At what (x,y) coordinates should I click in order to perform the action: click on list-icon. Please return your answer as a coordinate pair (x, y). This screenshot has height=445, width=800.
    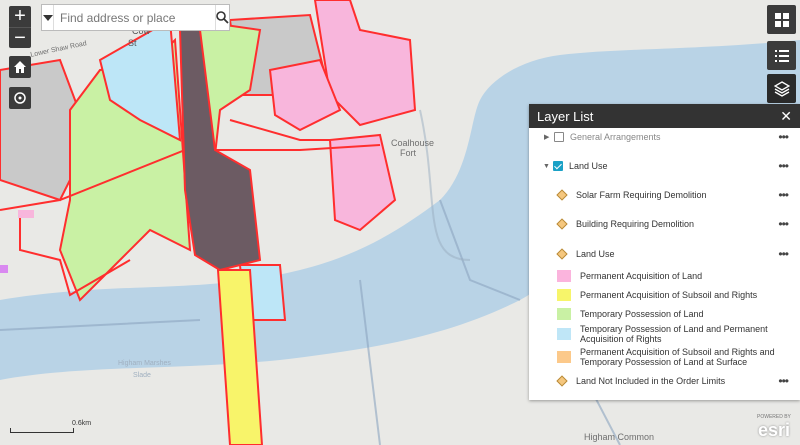
    Looking at the image, I should click on (781, 55).